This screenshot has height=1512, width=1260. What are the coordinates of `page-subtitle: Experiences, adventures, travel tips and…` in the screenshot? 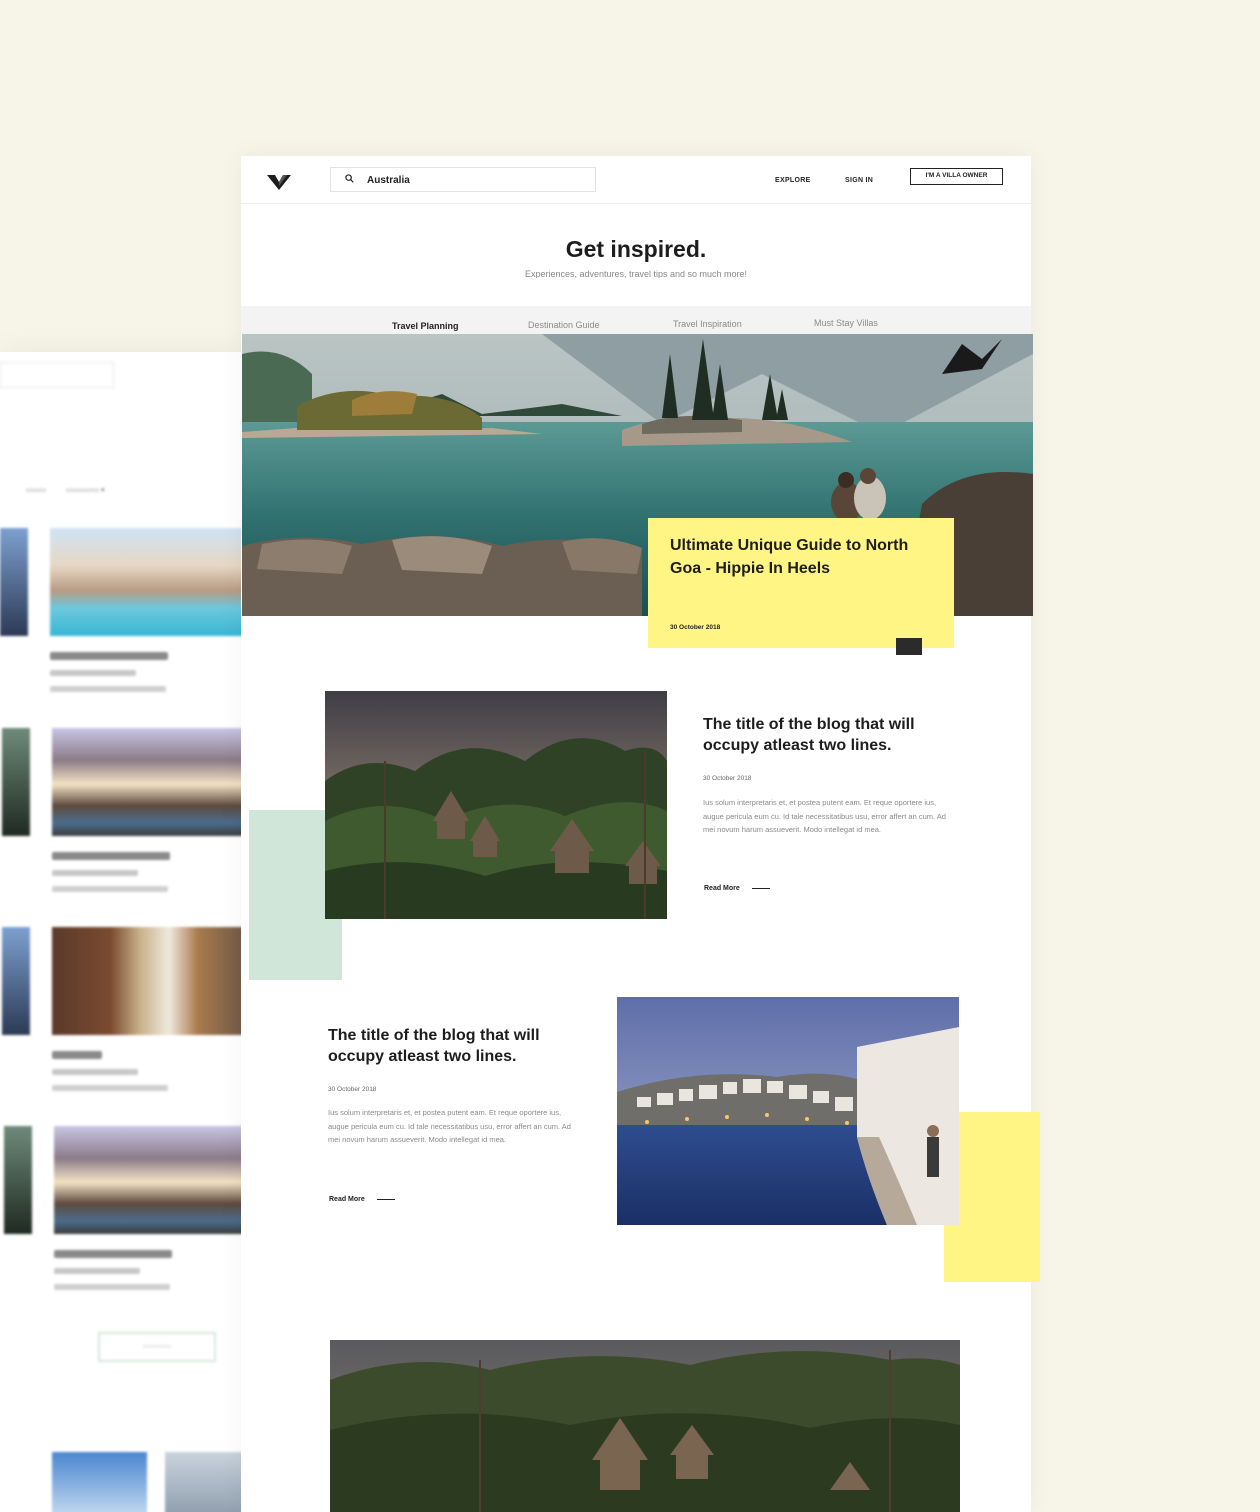 It's located at (636, 273).